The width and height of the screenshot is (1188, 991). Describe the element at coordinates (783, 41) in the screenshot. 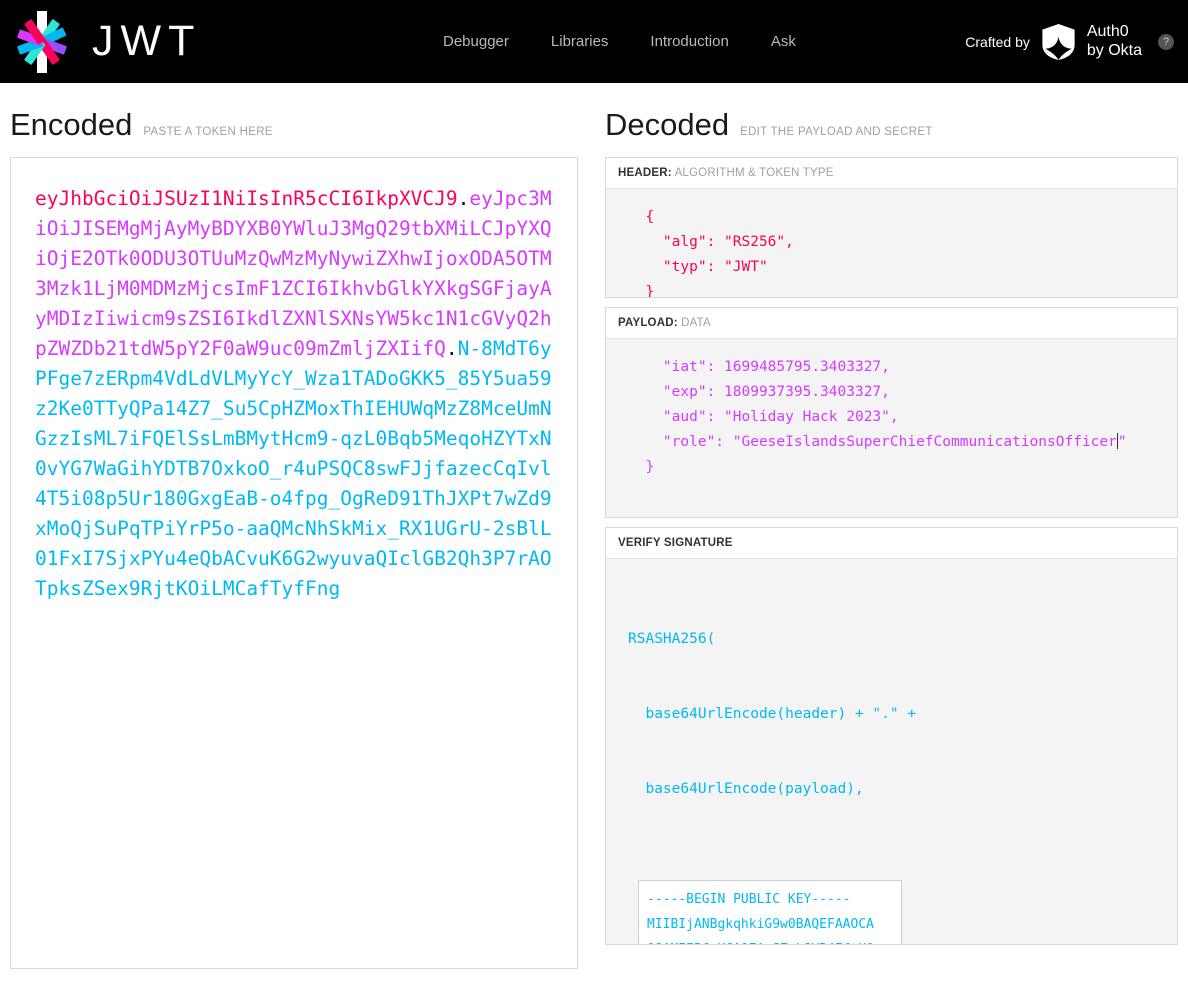

I see `nav-link-ask: Ask` at that location.